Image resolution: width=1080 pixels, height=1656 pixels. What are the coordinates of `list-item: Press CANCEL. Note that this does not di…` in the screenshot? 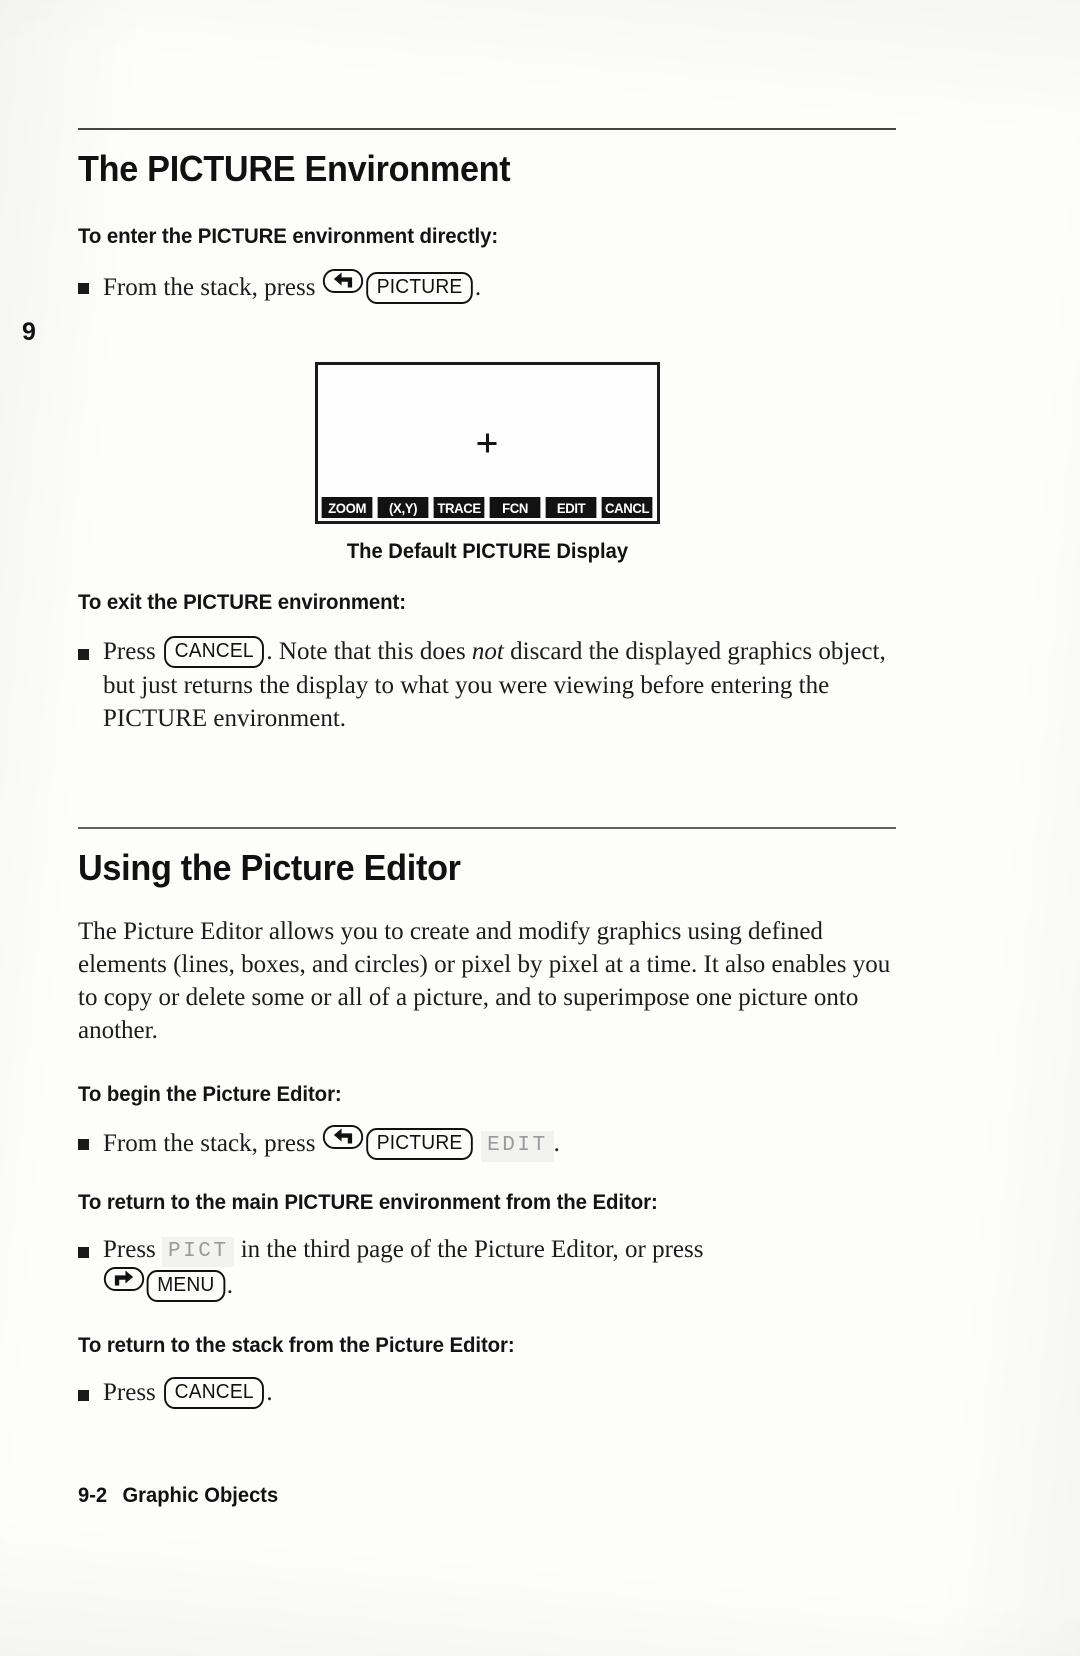 It's located at (487, 685).